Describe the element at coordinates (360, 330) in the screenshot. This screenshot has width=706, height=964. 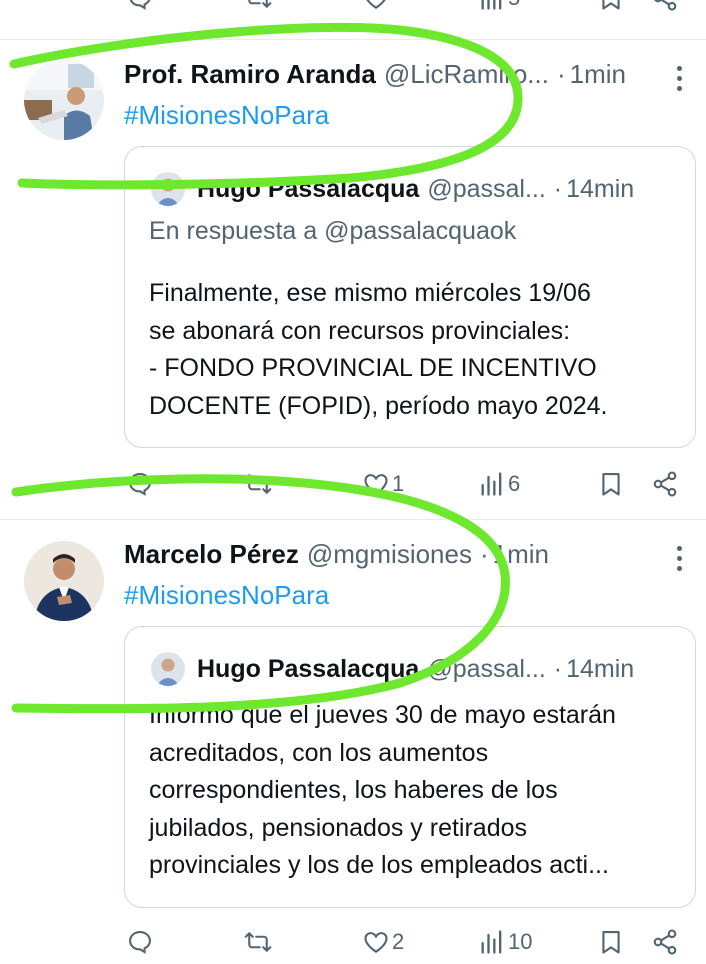
I see `text-line: se abonará con recursos provinciales:` at that location.